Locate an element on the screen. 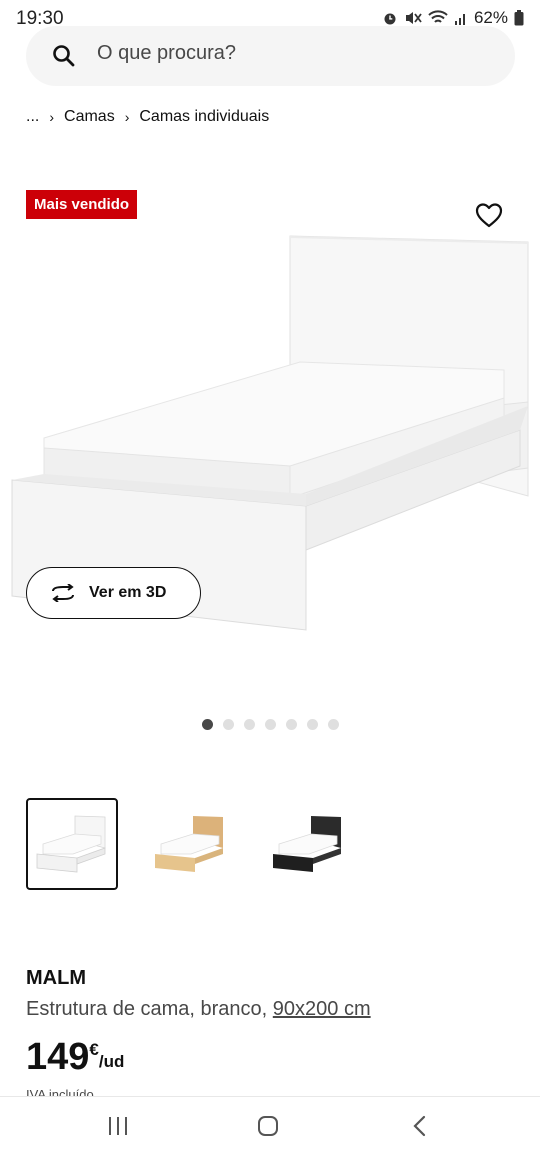  breadcrumb-camas-individuais: Camas individuais is located at coordinates (204, 117).